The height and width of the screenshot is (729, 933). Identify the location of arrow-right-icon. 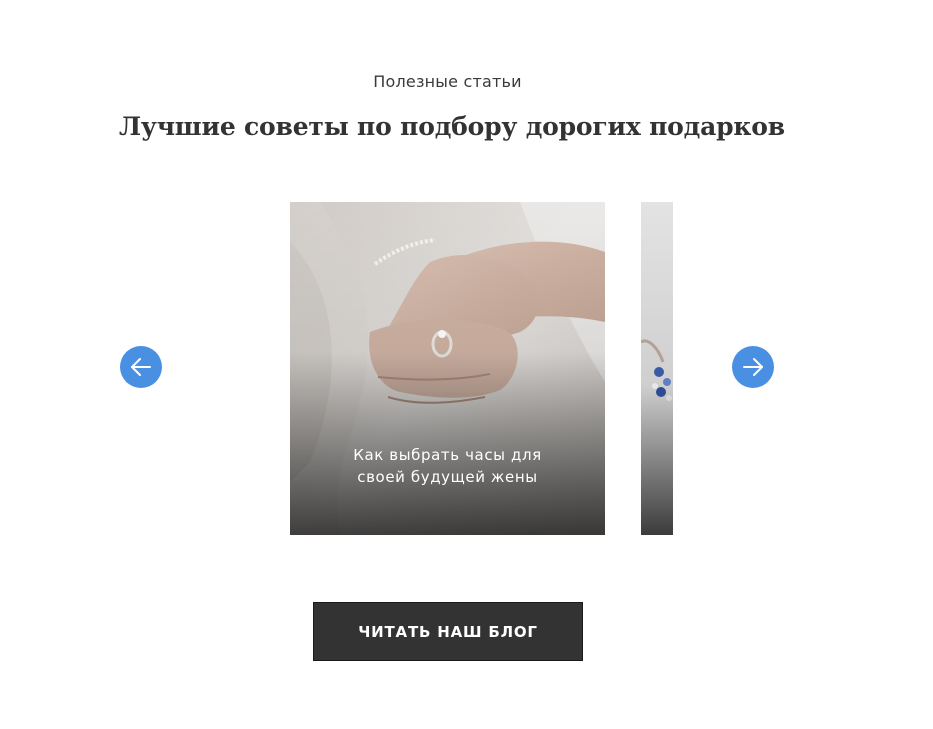
(753, 367).